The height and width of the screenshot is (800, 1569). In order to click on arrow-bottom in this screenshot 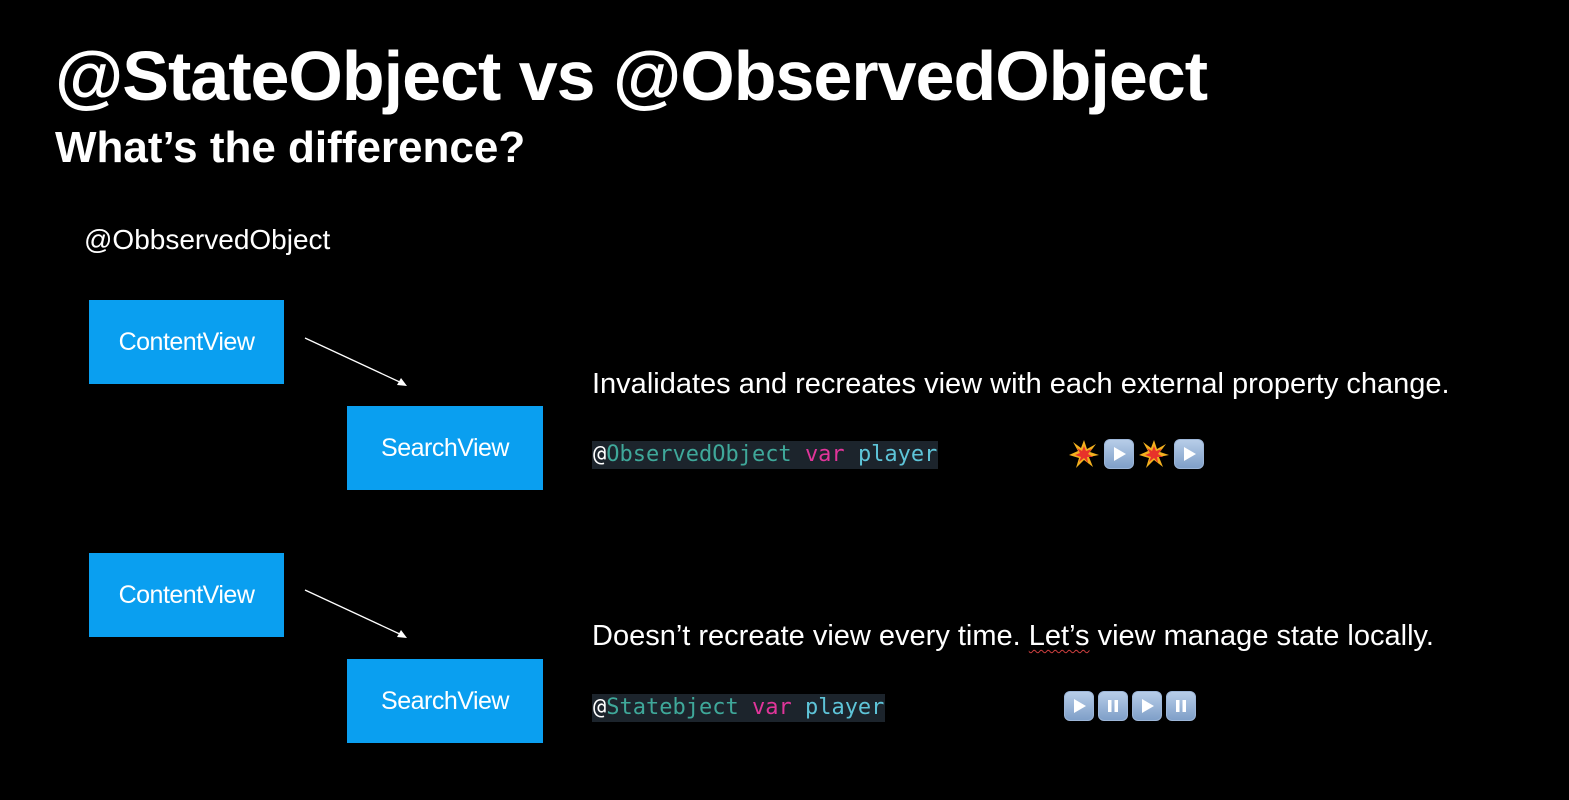, I will do `click(355, 613)`.